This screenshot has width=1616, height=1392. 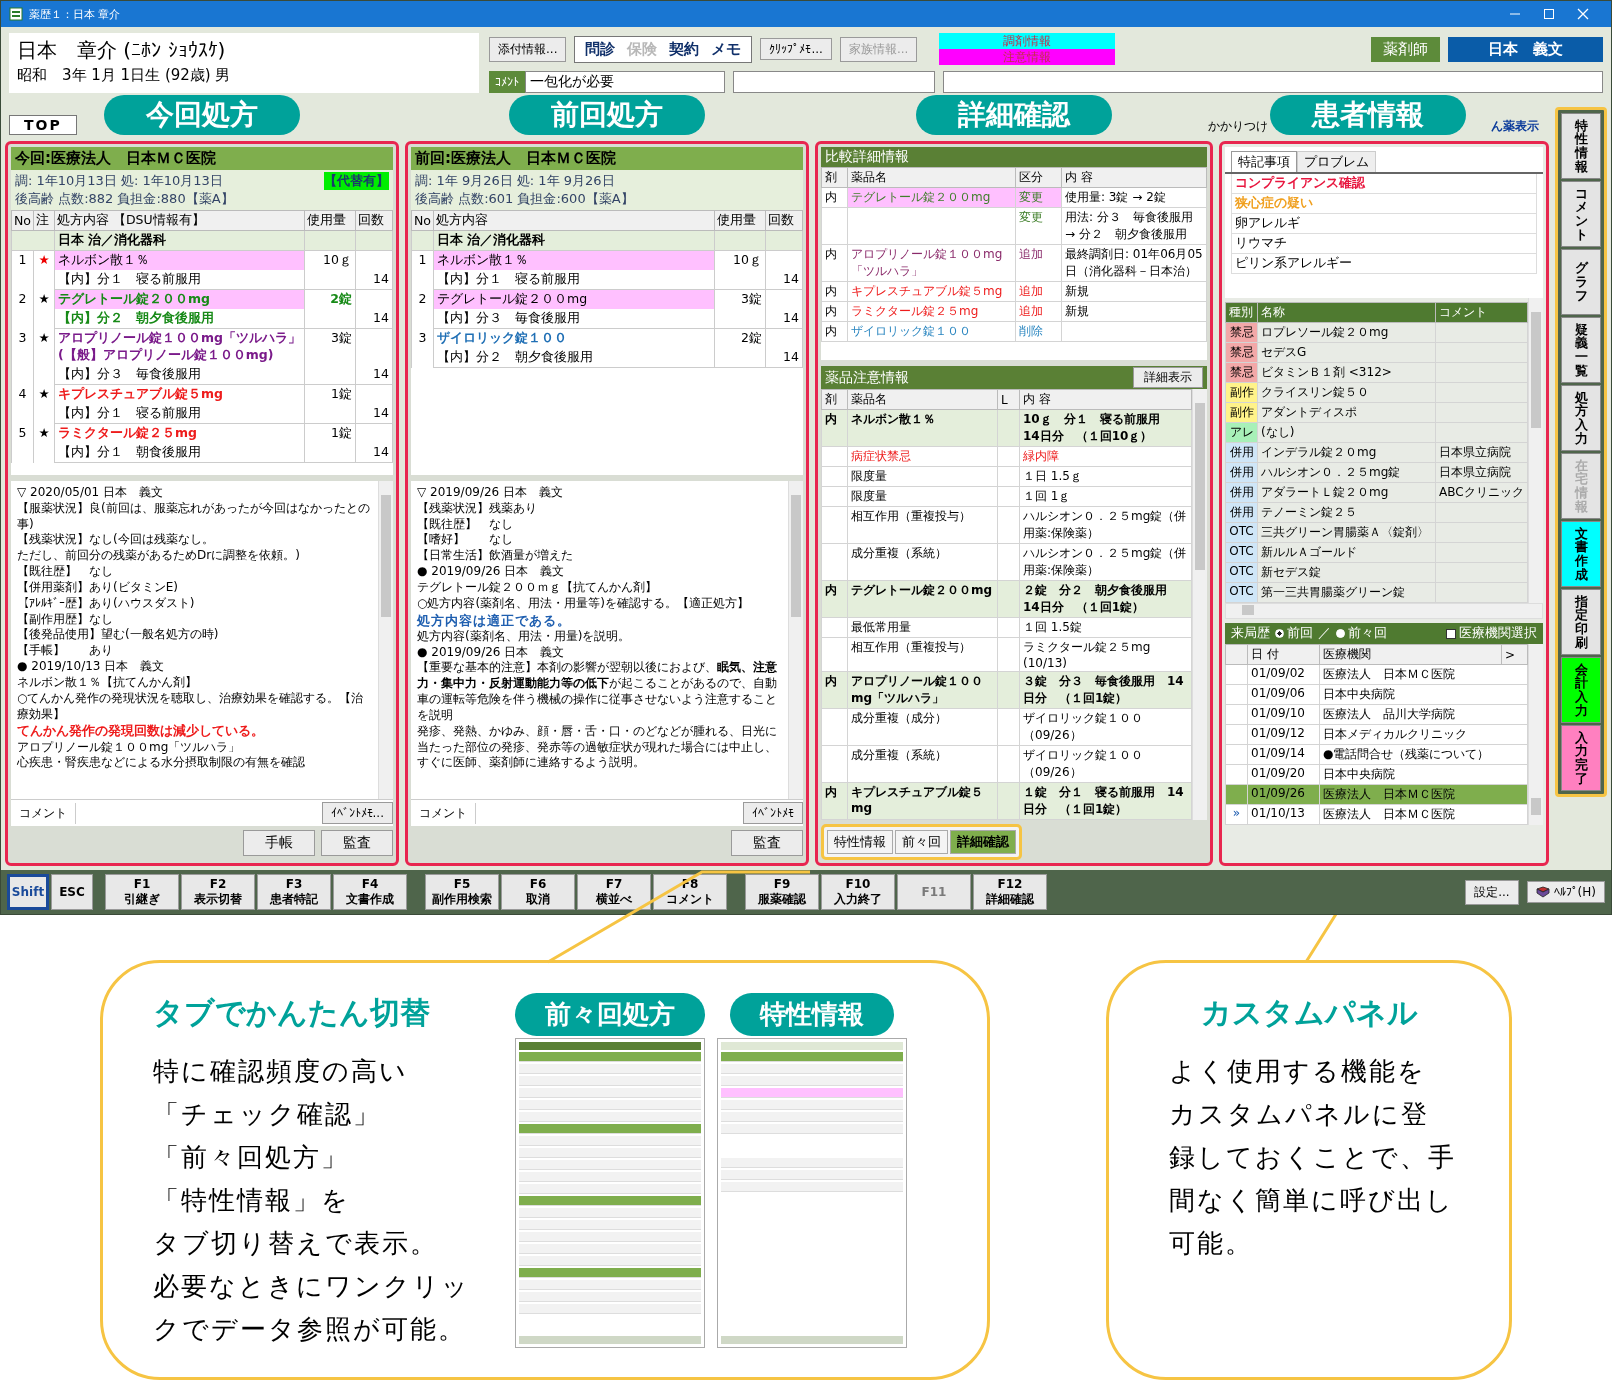 I want to click on table-cell: 14, so click(x=374, y=414).